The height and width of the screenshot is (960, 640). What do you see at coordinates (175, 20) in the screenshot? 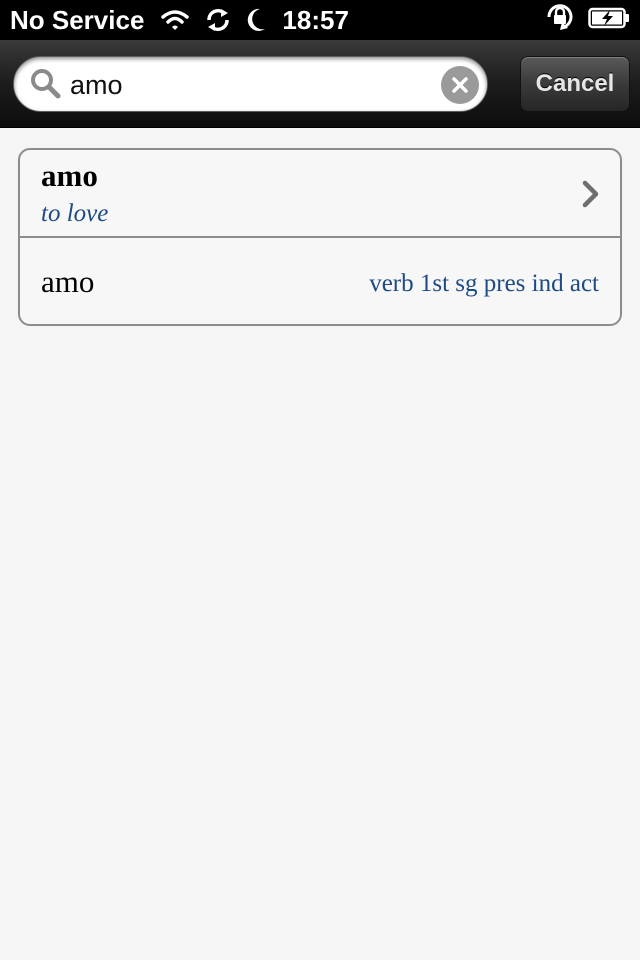
I see `wifi-icon` at bounding box center [175, 20].